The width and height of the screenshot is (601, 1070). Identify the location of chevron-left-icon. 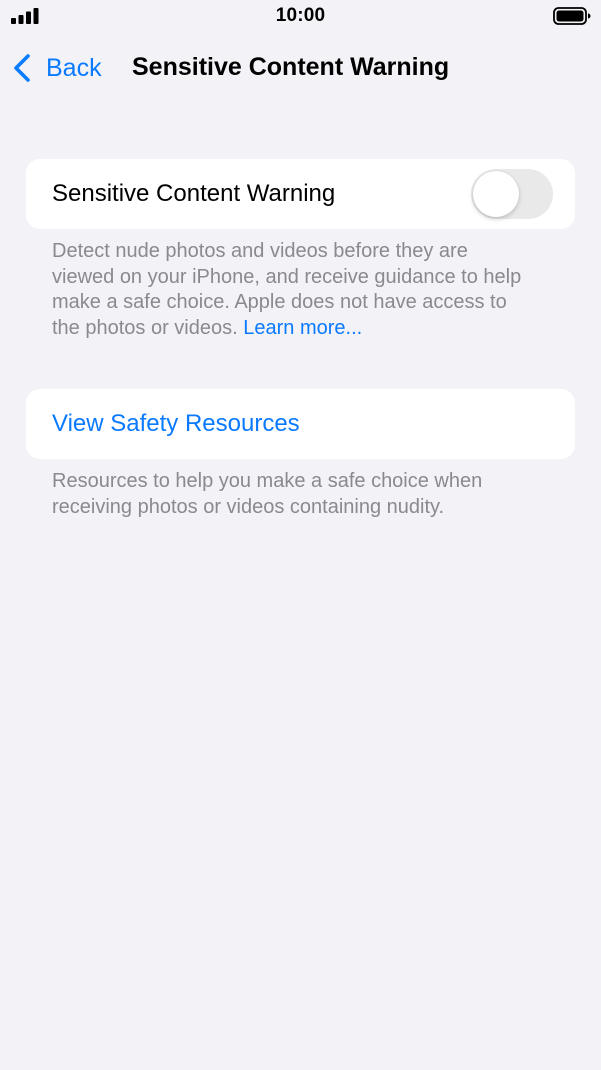
(22, 68).